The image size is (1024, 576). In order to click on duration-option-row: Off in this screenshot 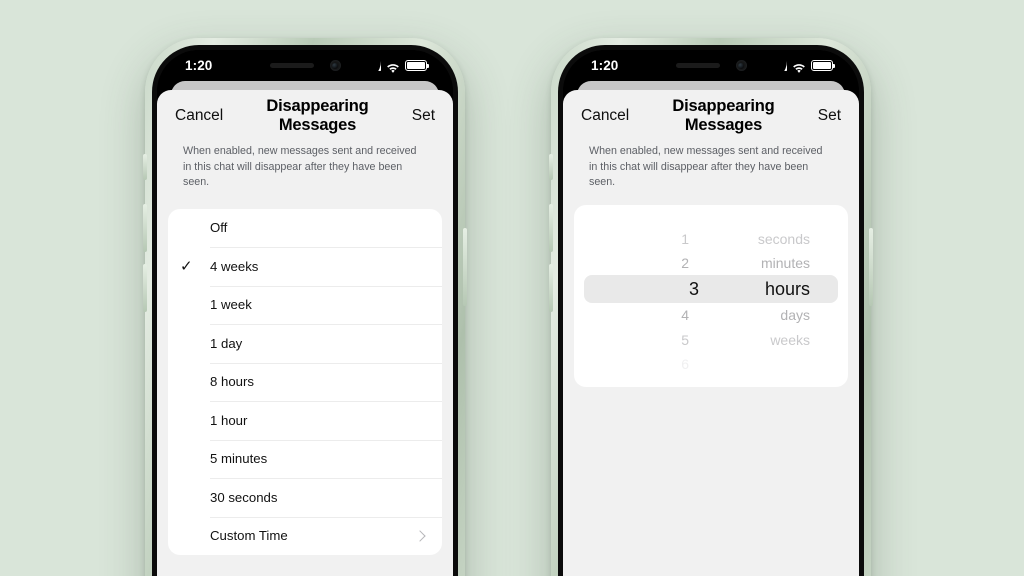, I will do `click(305, 228)`.